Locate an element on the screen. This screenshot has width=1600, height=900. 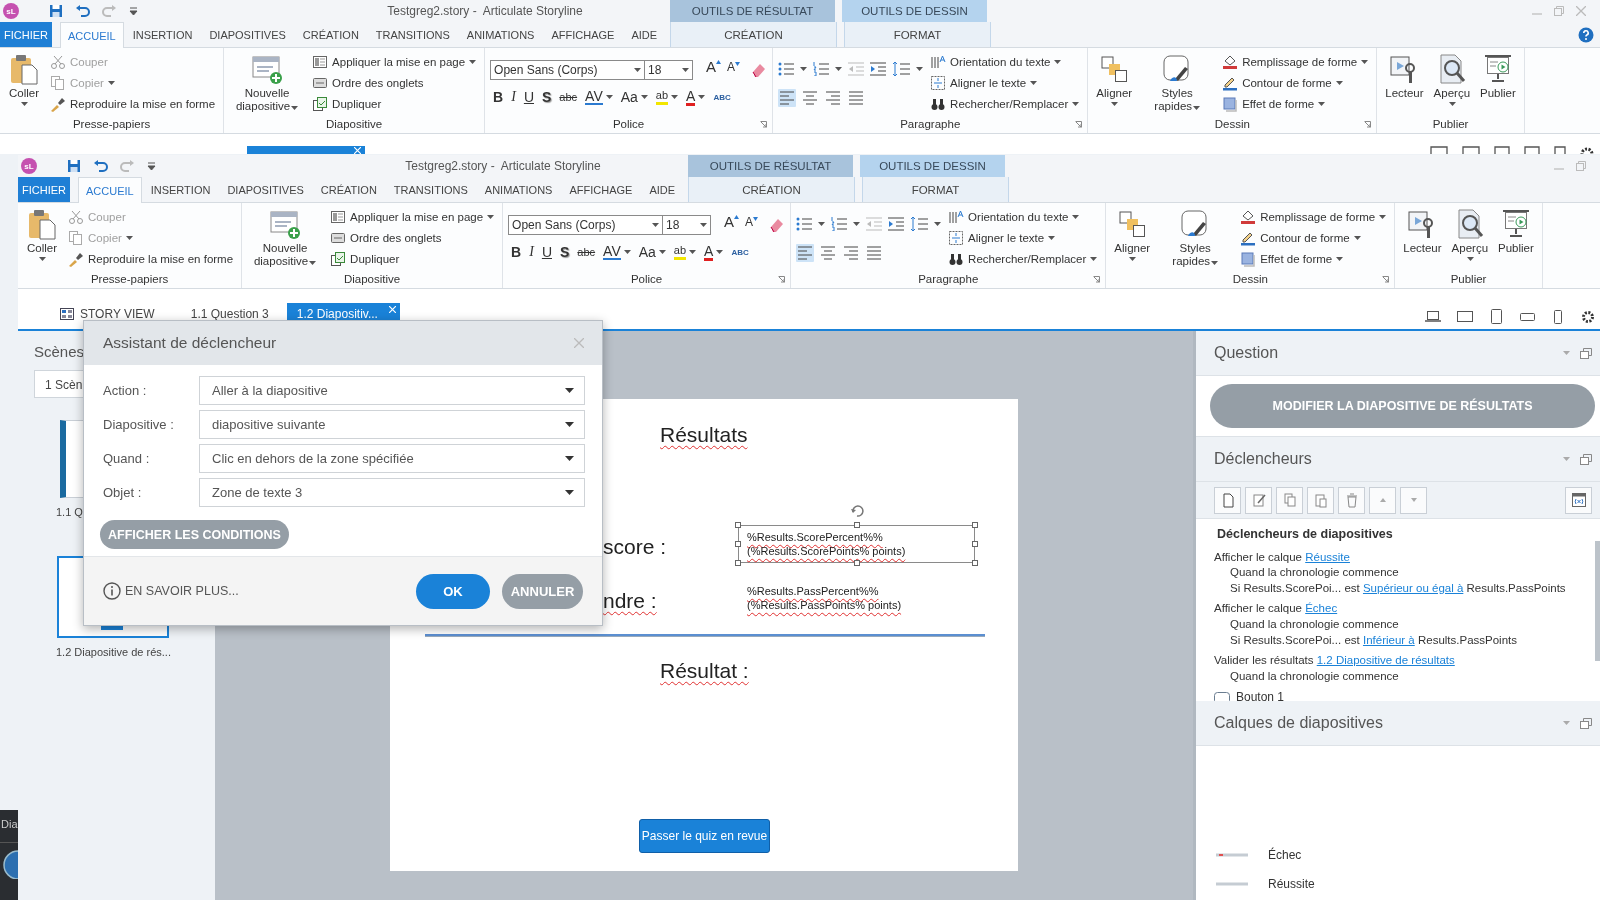
line-spacing-icon is located at coordinates (901, 69).